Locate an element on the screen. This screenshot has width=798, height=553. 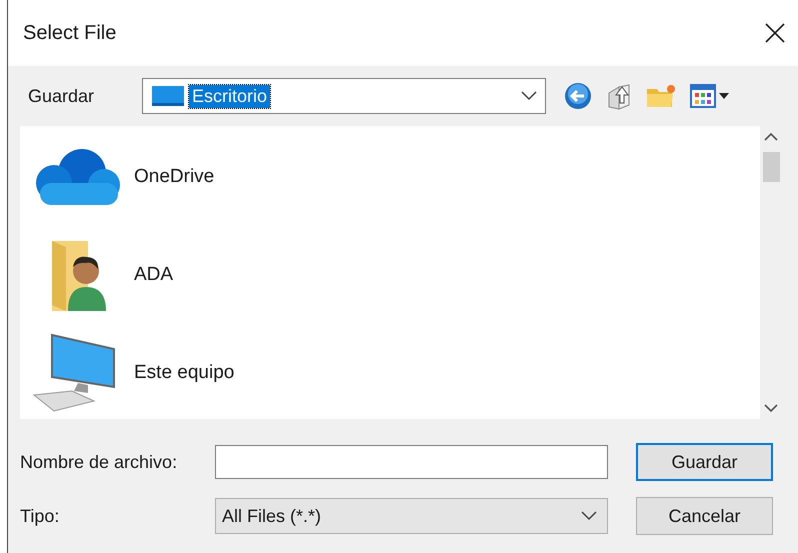
scroll-thumb is located at coordinates (771, 167).